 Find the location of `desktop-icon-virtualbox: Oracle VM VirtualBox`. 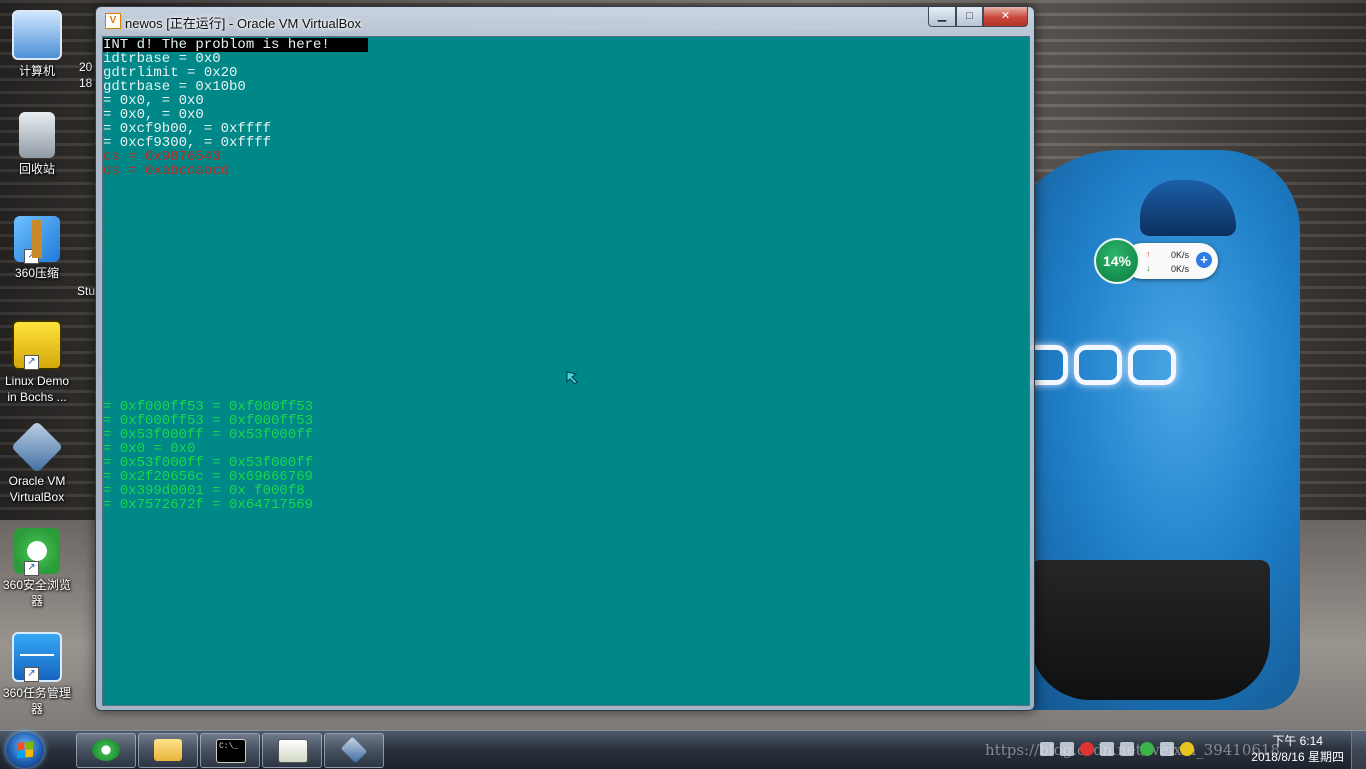

desktop-icon-virtualbox: Oracle VM VirtualBox is located at coordinates (37, 462).